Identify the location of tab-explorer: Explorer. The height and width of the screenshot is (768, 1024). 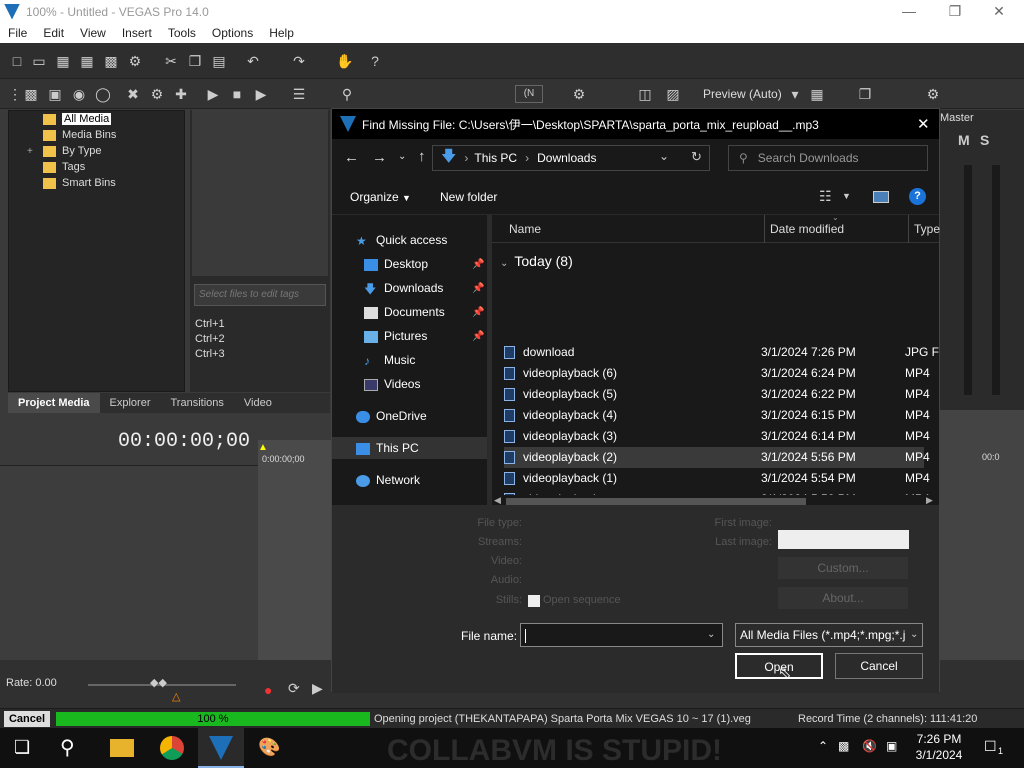
(130, 403).